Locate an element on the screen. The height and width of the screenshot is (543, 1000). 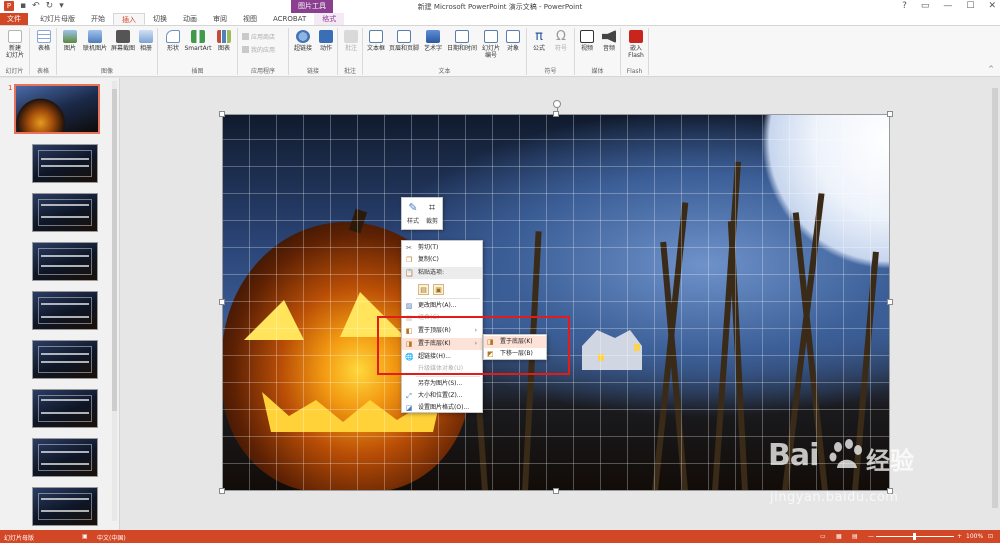
object-button: 对象 is located at coordinates (513, 41).